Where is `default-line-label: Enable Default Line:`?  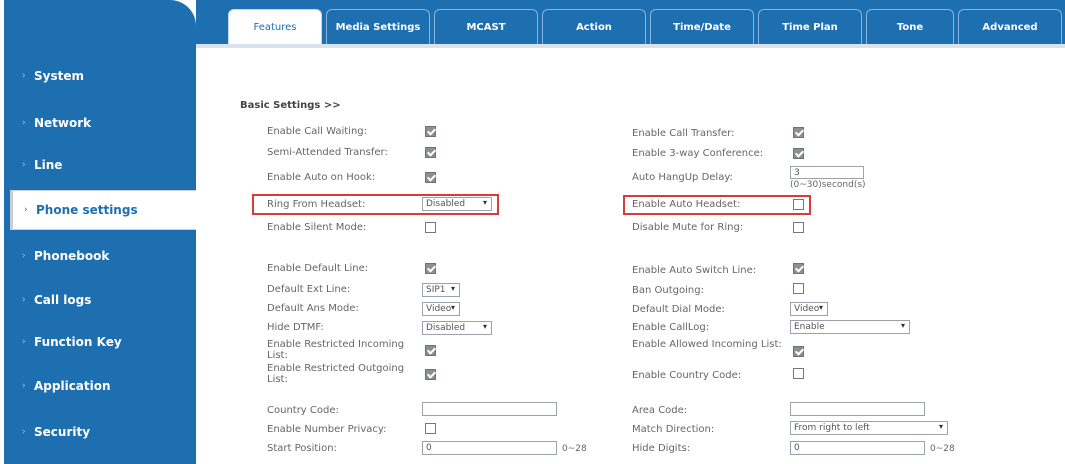 default-line-label: Enable Default Line: is located at coordinates (318, 268).